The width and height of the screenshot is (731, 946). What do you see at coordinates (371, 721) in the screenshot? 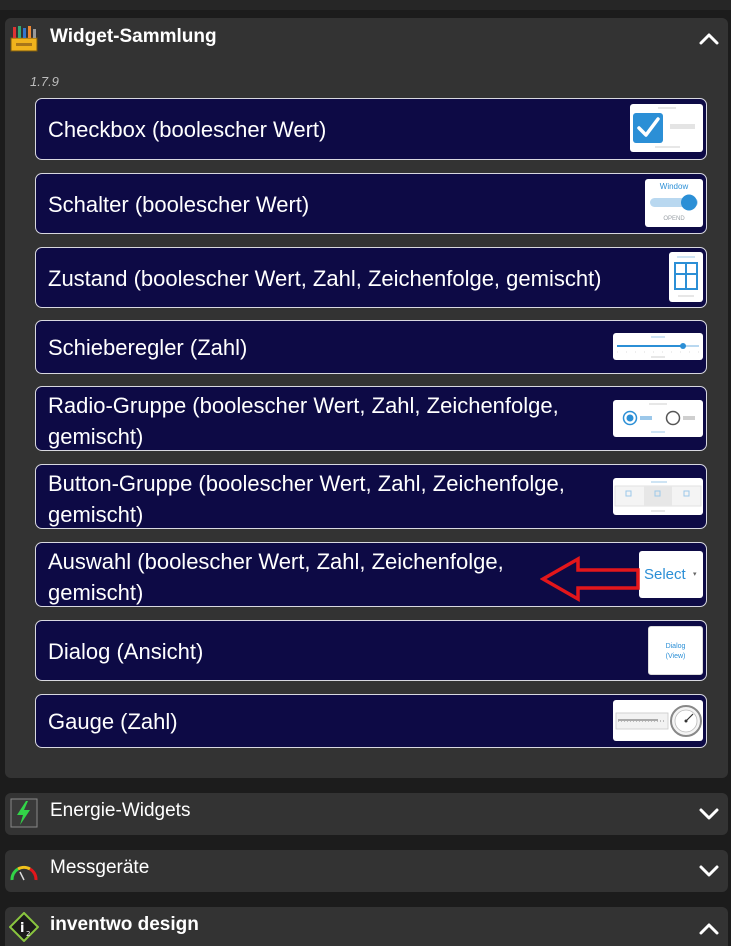
I see `widget-item-gauge: Gauge (Zahl)` at bounding box center [371, 721].